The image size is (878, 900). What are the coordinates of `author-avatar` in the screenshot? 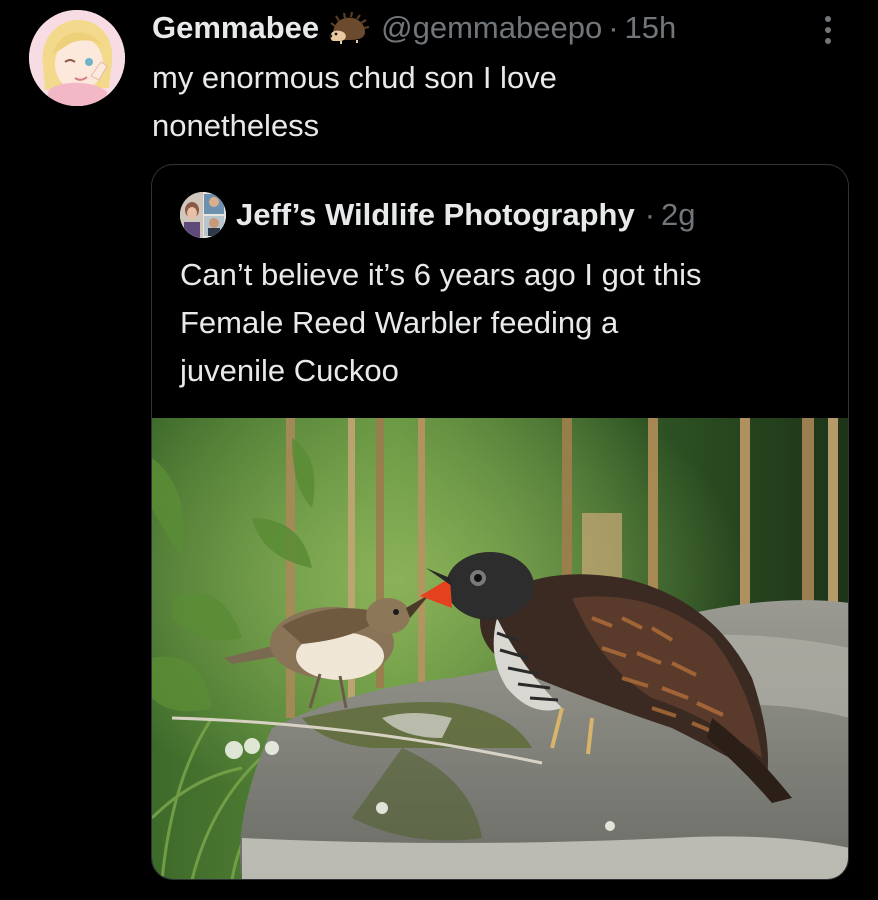 It's located at (77, 58).